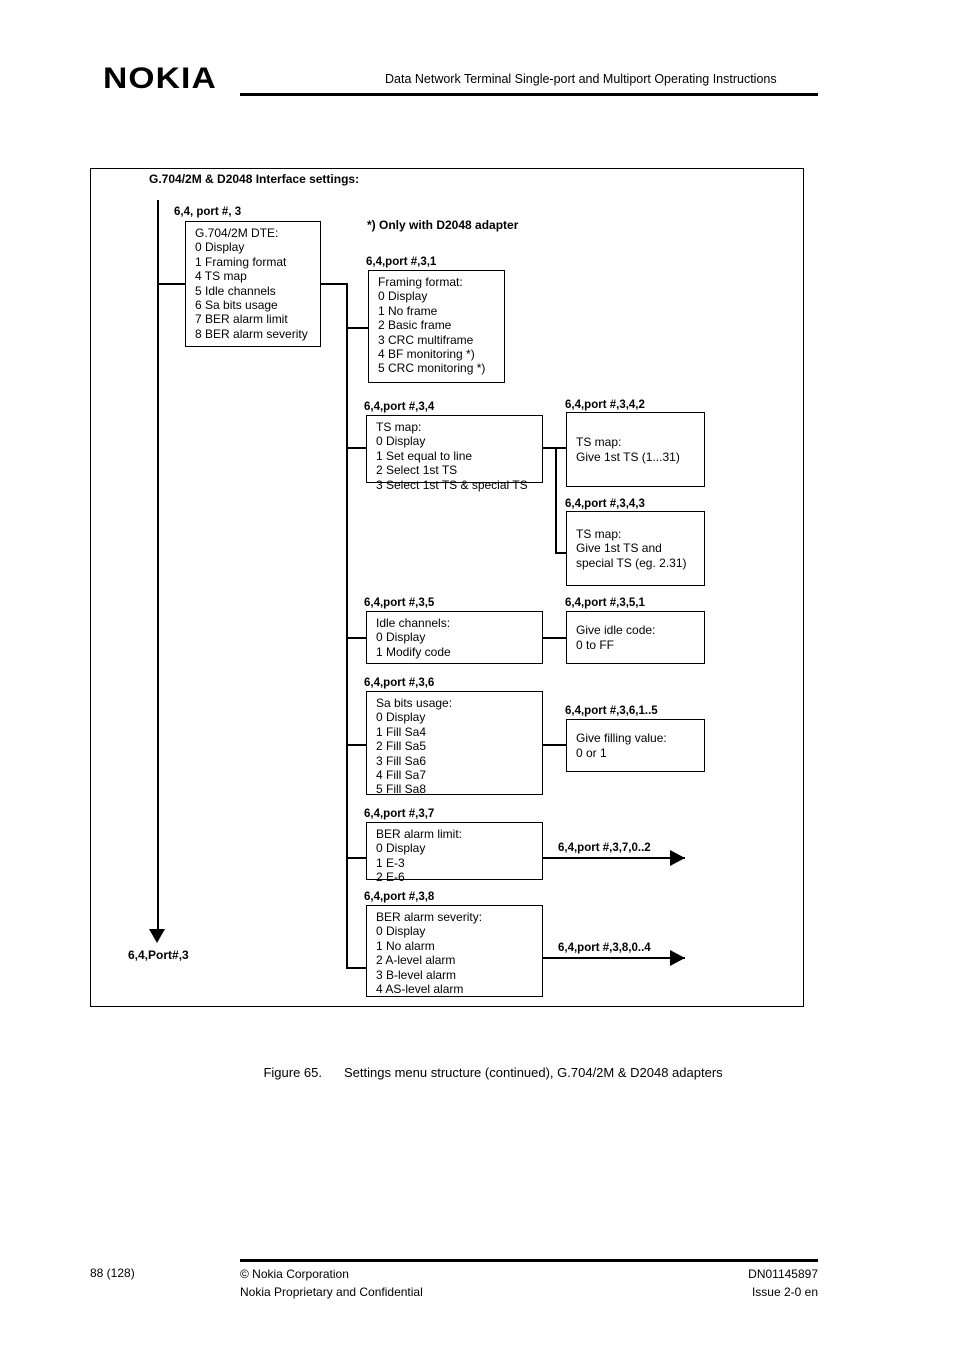 The width and height of the screenshot is (954, 1351). Describe the element at coordinates (294, 1274) in the screenshot. I see `footer-copyright: © Nokia Corporation` at that location.